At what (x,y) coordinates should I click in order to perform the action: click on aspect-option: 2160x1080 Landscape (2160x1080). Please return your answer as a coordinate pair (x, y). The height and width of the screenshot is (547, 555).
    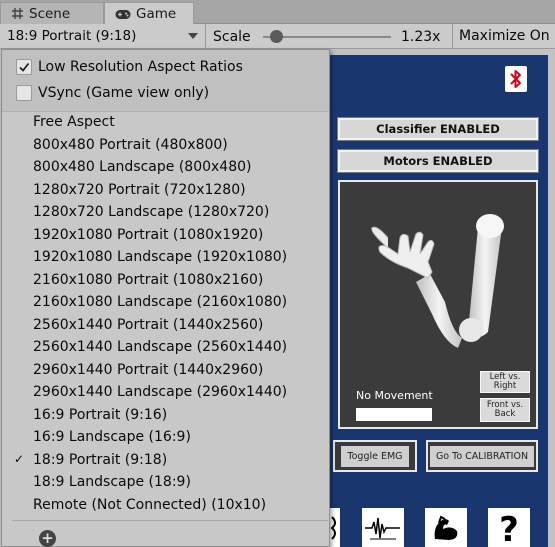
    Looking at the image, I should click on (160, 302).